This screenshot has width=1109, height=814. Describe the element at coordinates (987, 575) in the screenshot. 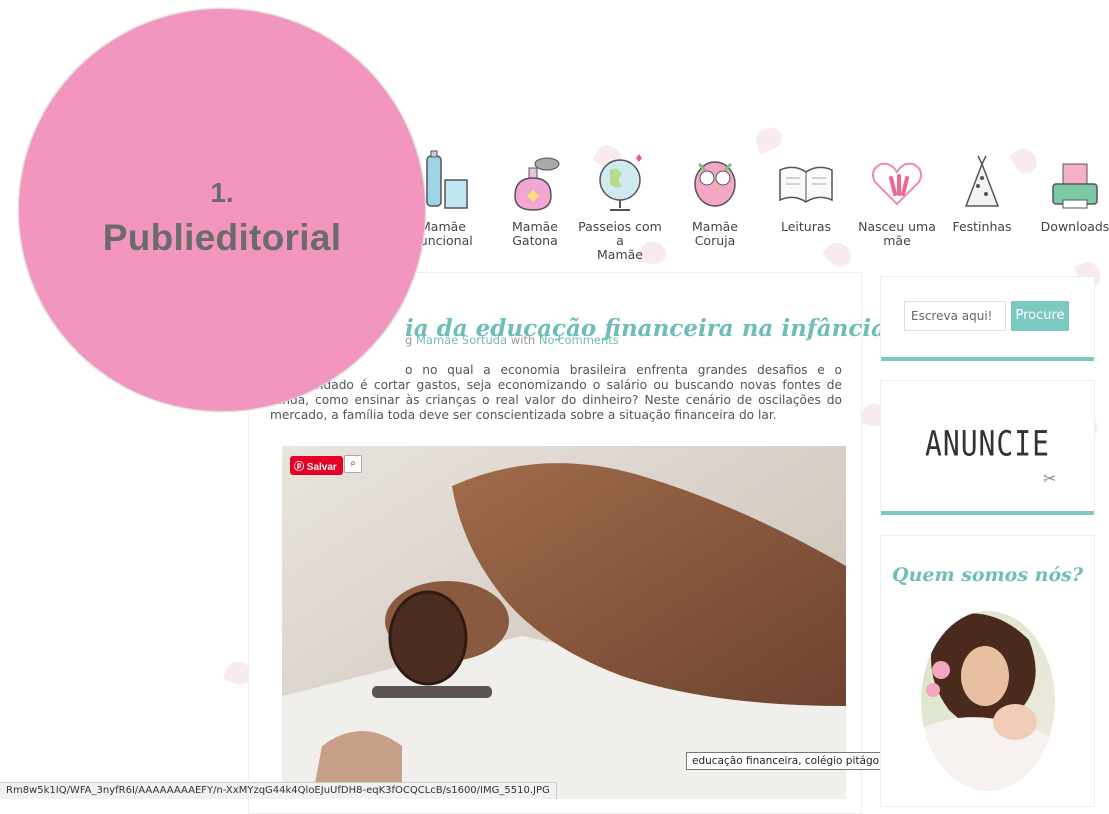

I see `about-title: Quem somos nós?` at that location.